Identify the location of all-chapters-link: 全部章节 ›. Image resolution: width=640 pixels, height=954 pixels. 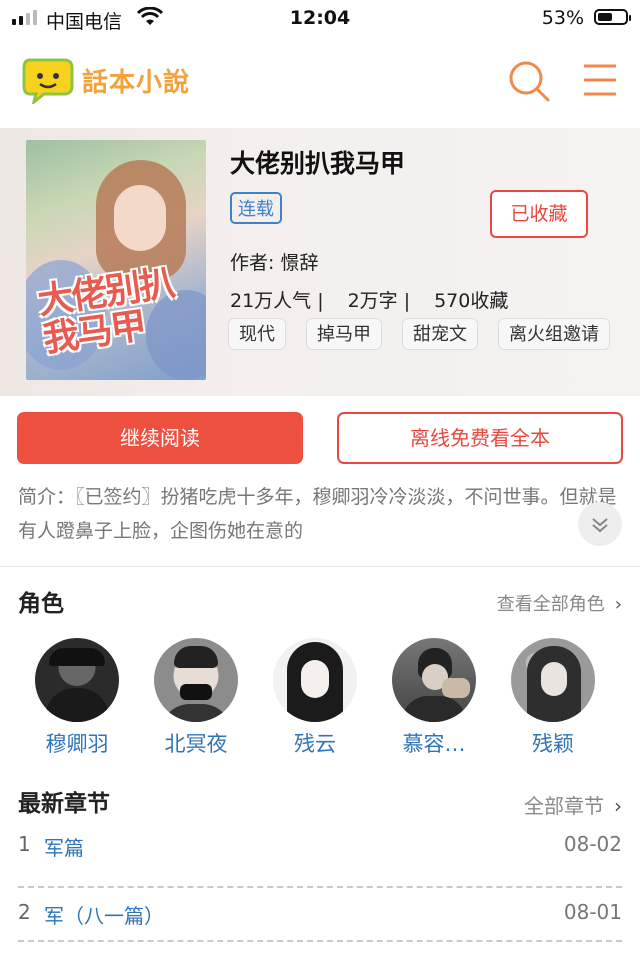
(573, 804).